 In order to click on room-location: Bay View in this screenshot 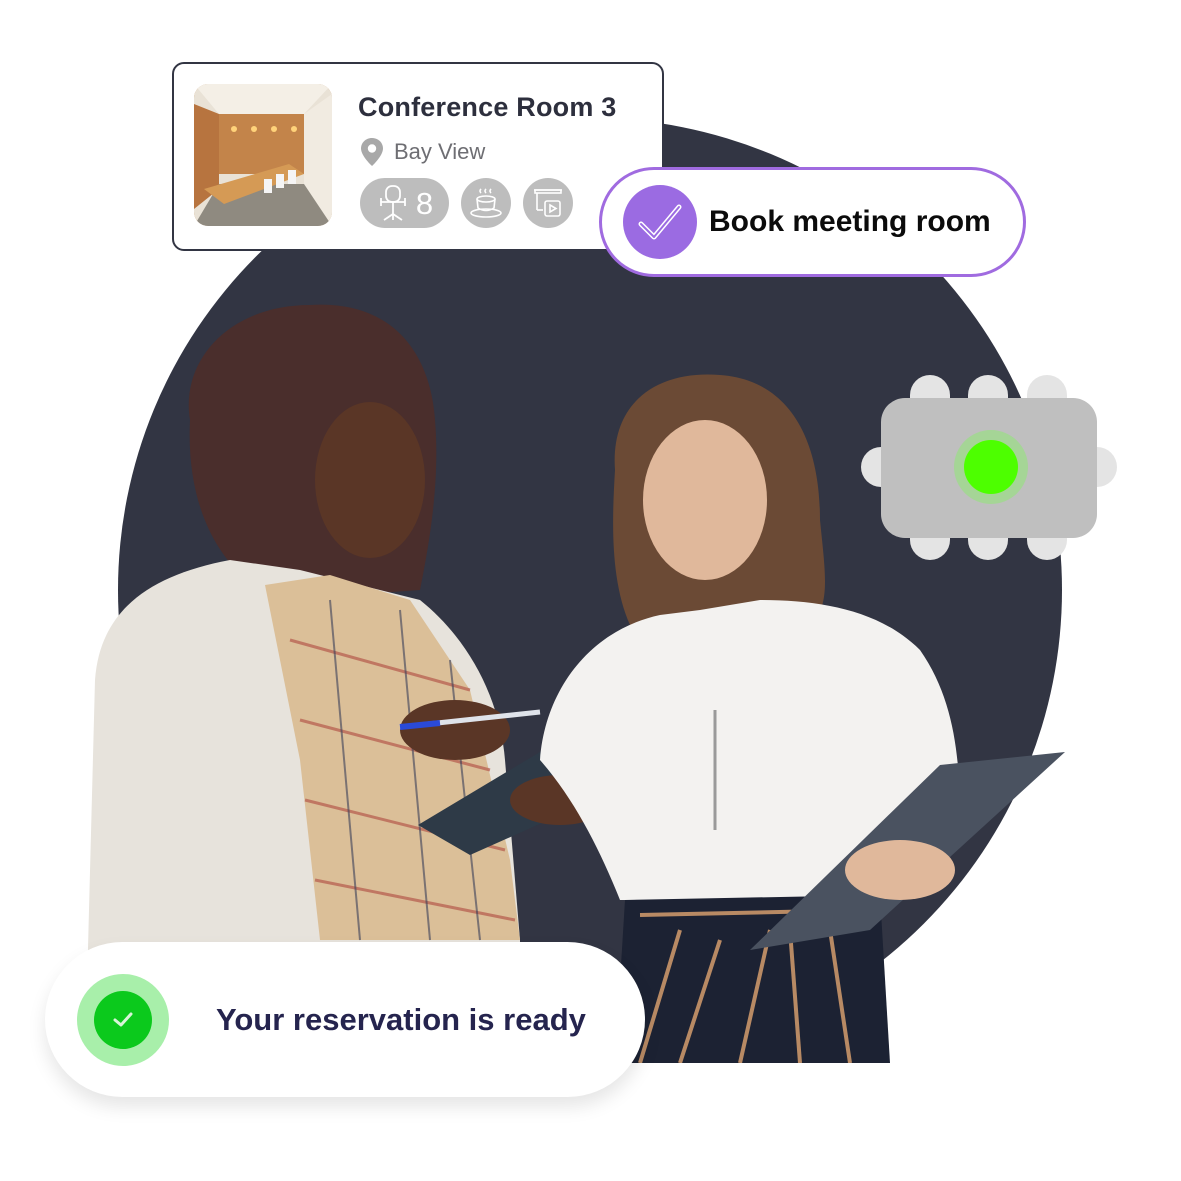, I will do `click(422, 152)`.